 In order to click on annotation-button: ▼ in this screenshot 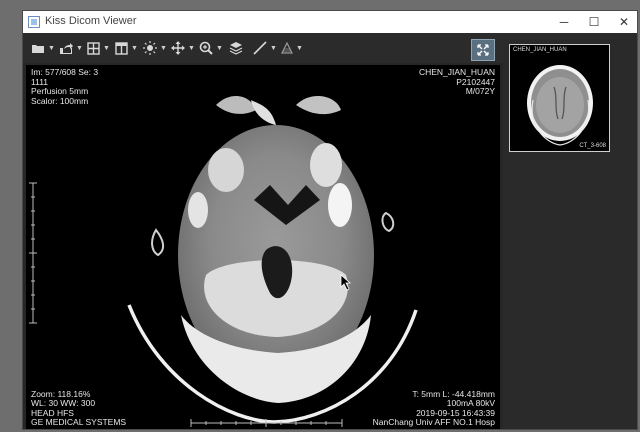, I will do `click(292, 48)`.